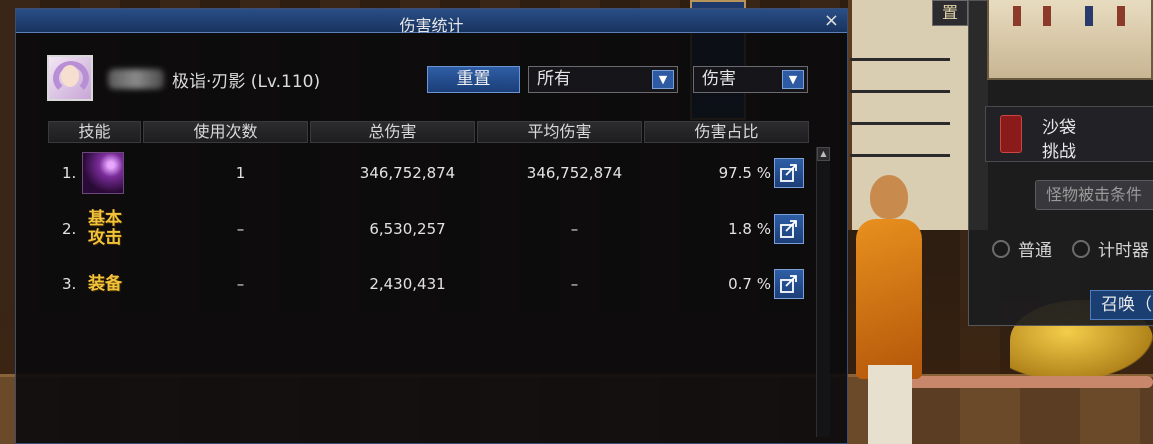 The height and width of the screenshot is (444, 1153). I want to click on row-damage-pct: 1.8 %, so click(749, 229).